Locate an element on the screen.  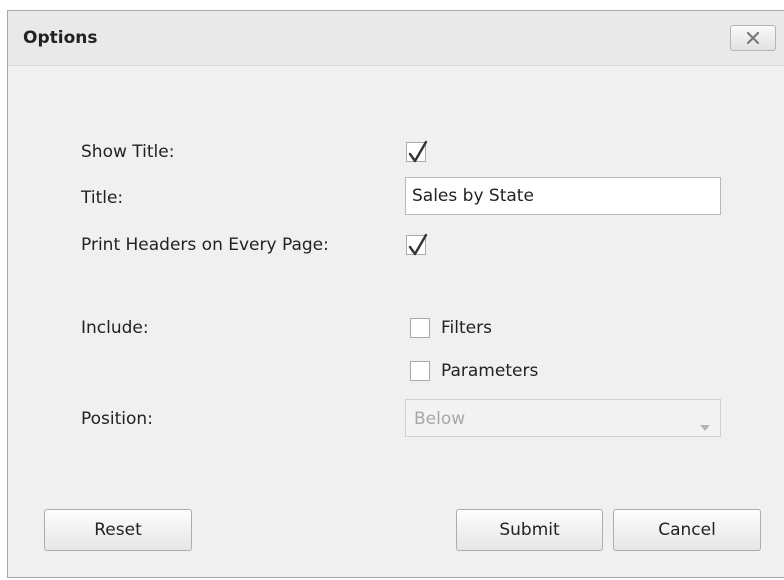
close-button is located at coordinates (753, 38).